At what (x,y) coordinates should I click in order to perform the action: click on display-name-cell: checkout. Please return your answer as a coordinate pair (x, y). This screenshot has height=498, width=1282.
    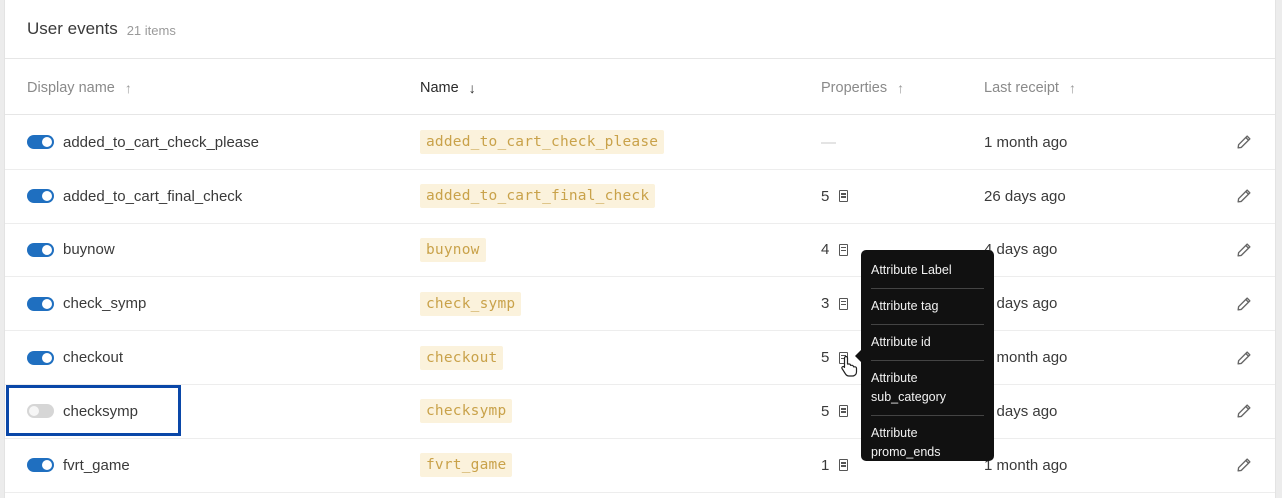
    Looking at the image, I should click on (75, 357).